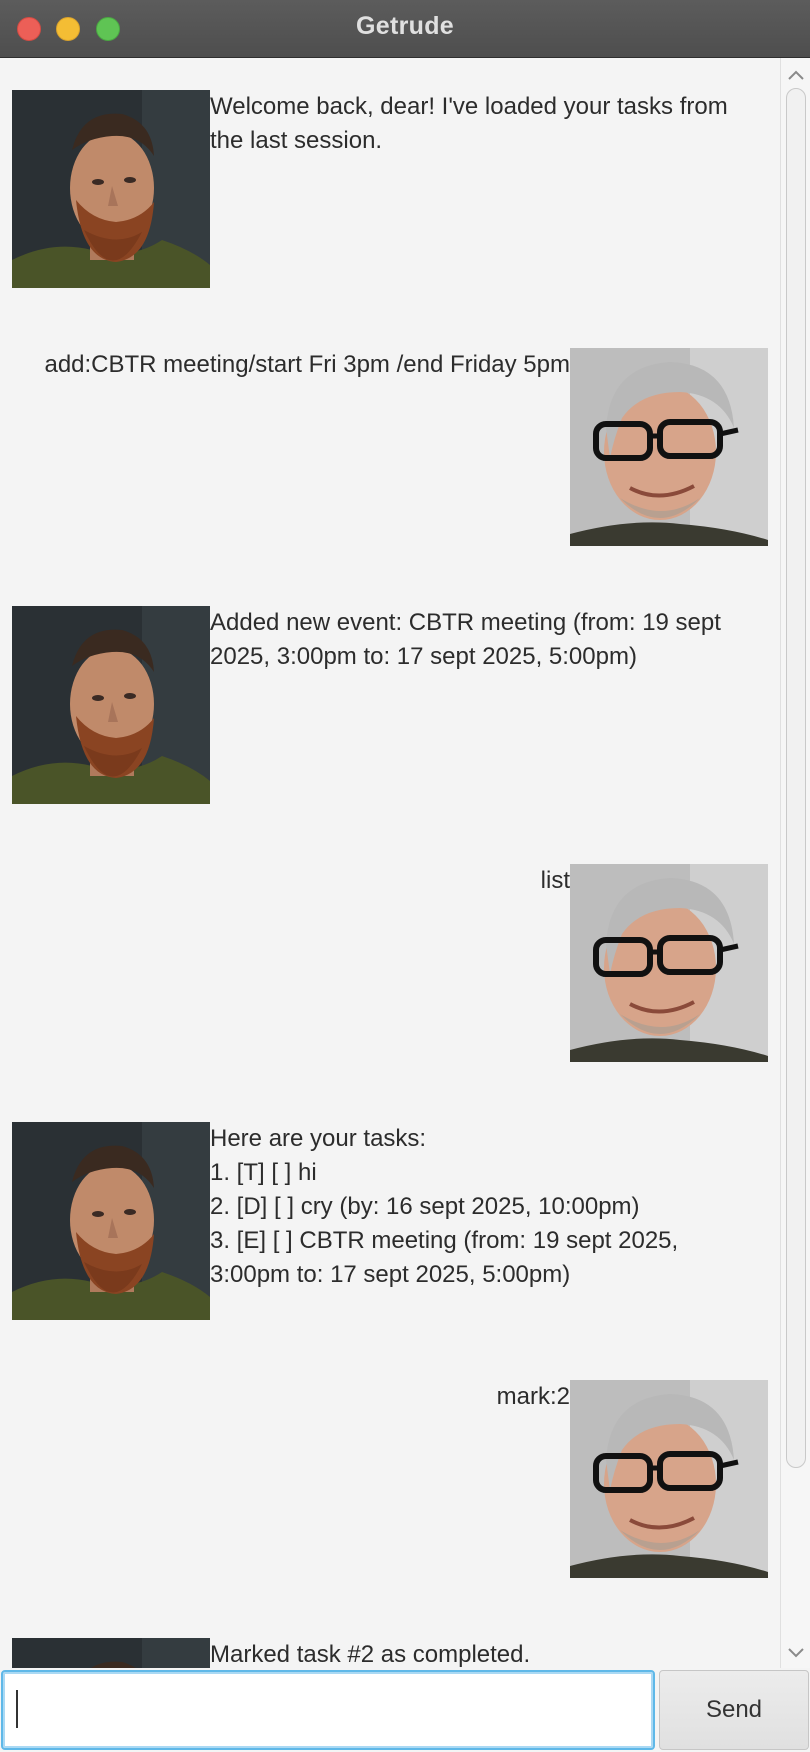 The height and width of the screenshot is (1752, 810). I want to click on message-line: 2025, 3:00pm to: 17 sept 2025, 5:00pm), so click(423, 656).